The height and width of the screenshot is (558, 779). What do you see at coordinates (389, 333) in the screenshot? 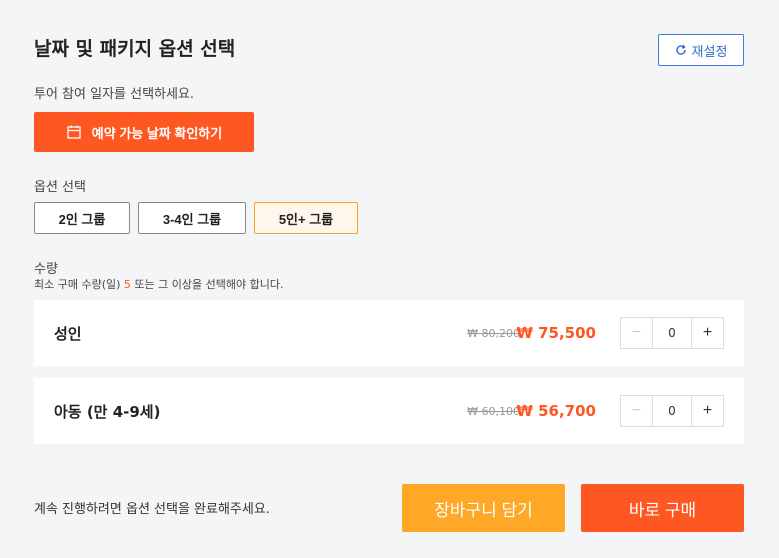
I see `ticket-row-adult: 성인 ₩ 80,200 ₩ 75,500 − +` at bounding box center [389, 333].